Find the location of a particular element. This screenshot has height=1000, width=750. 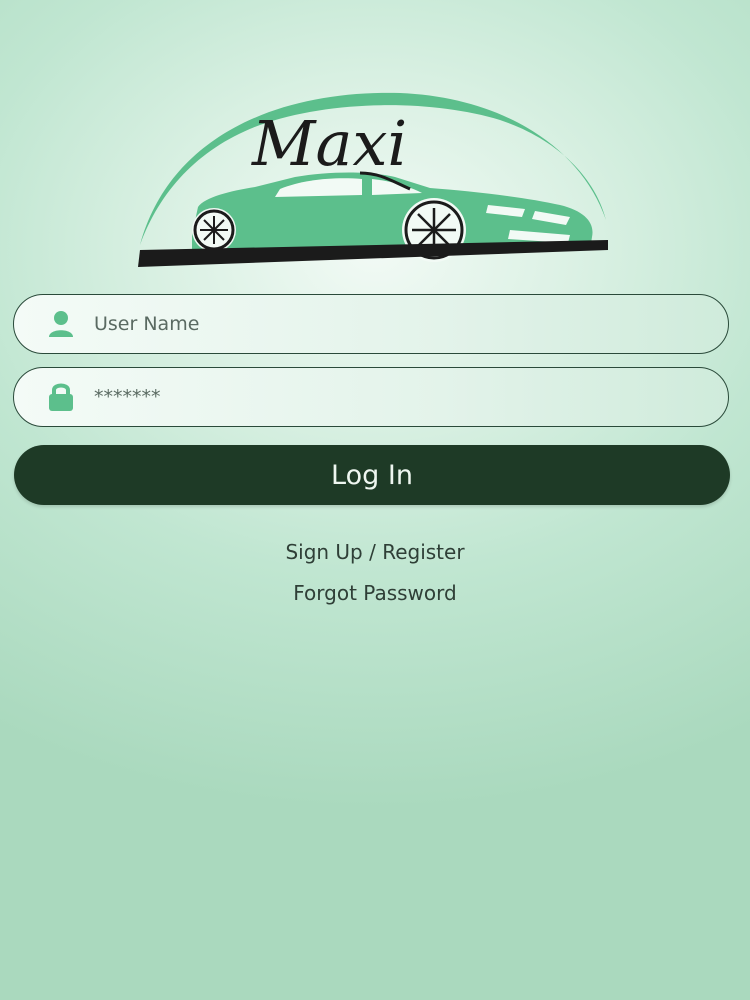

username-input is located at coordinates (374, 324).